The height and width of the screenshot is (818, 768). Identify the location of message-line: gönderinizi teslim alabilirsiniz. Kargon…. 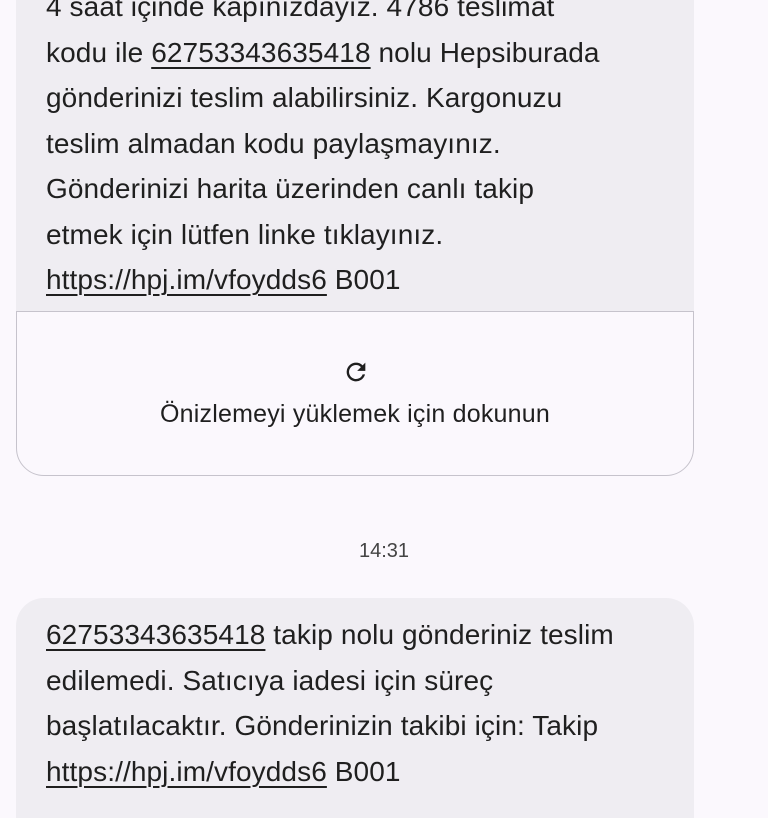
(304, 97).